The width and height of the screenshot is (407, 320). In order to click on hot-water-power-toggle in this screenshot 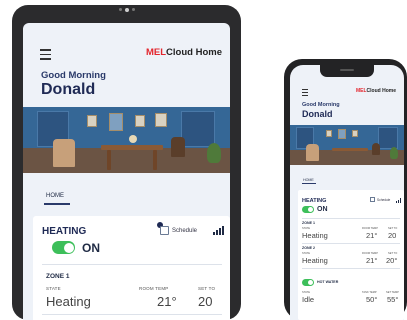, I will do `click(308, 282)`.